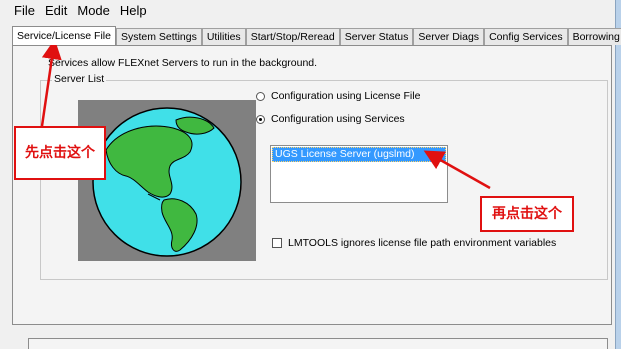 The width and height of the screenshot is (621, 349). What do you see at coordinates (526, 36) in the screenshot?
I see `tab-config-services: Config Services` at bounding box center [526, 36].